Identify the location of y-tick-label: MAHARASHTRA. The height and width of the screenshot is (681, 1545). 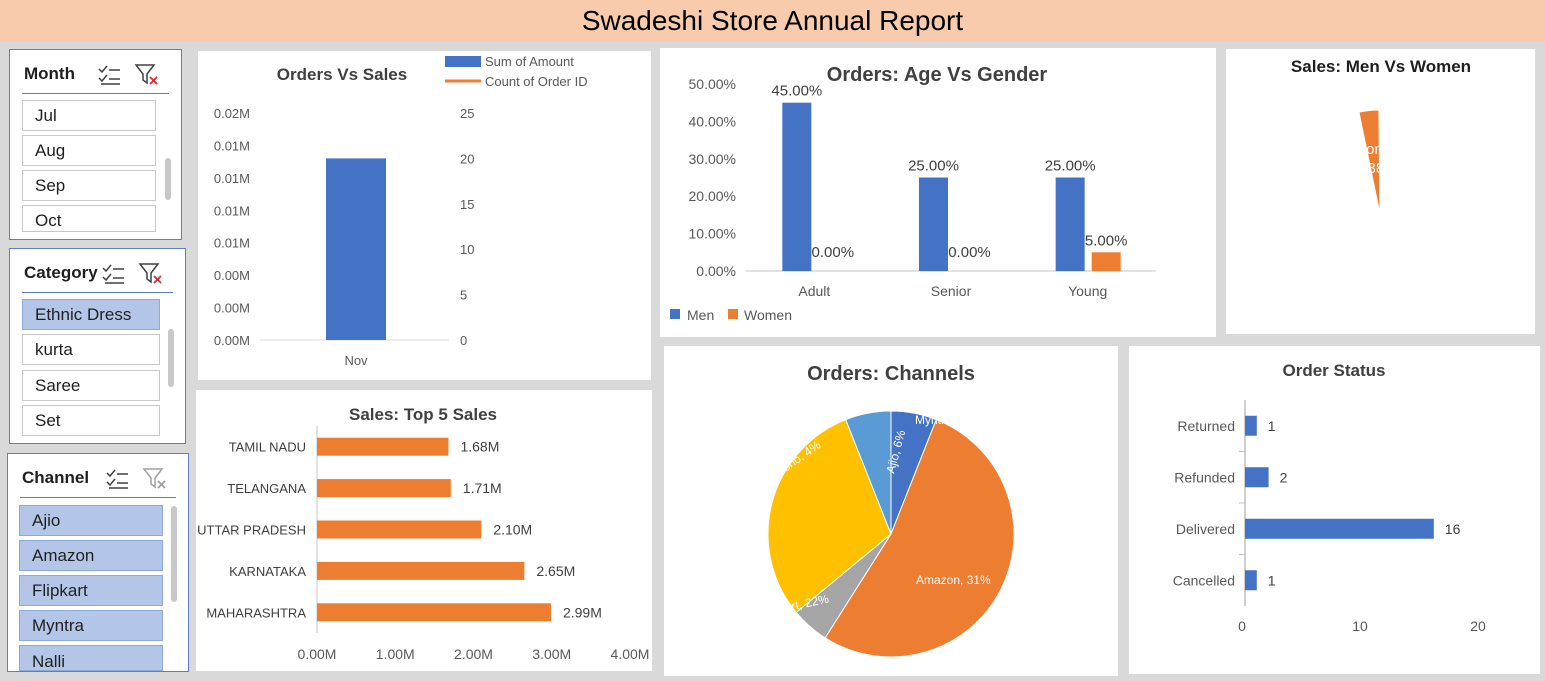
(256, 612).